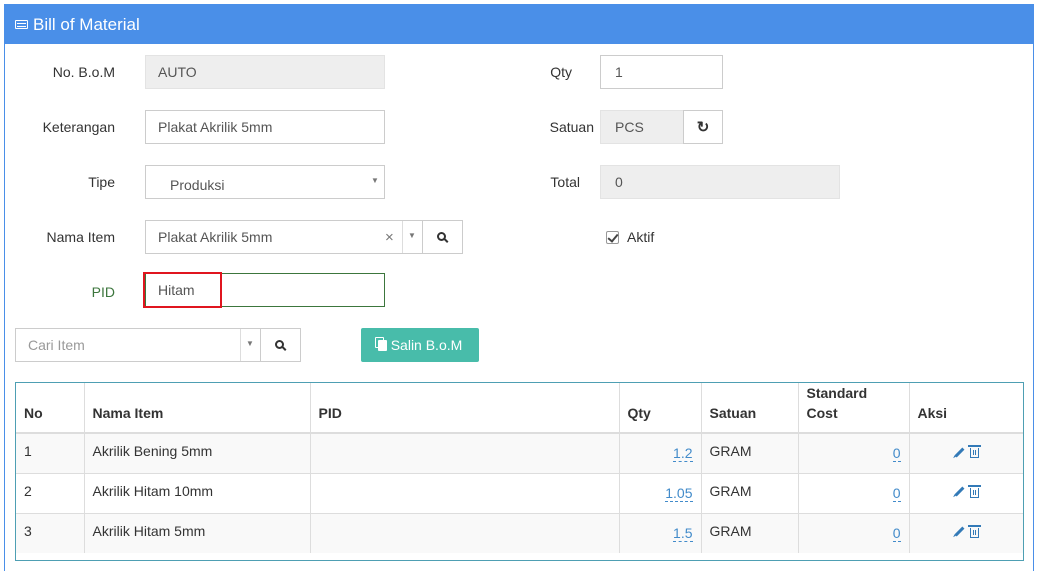 Image resolution: width=1037 pixels, height=571 pixels. What do you see at coordinates (837, 393) in the screenshot?
I see `col-standard-cost-line1: Standard` at bounding box center [837, 393].